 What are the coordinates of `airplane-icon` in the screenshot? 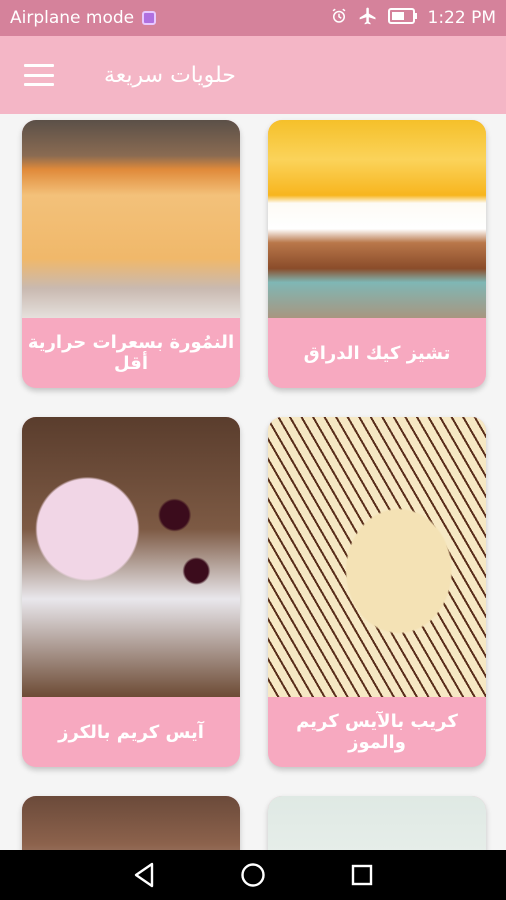 It's located at (368, 18).